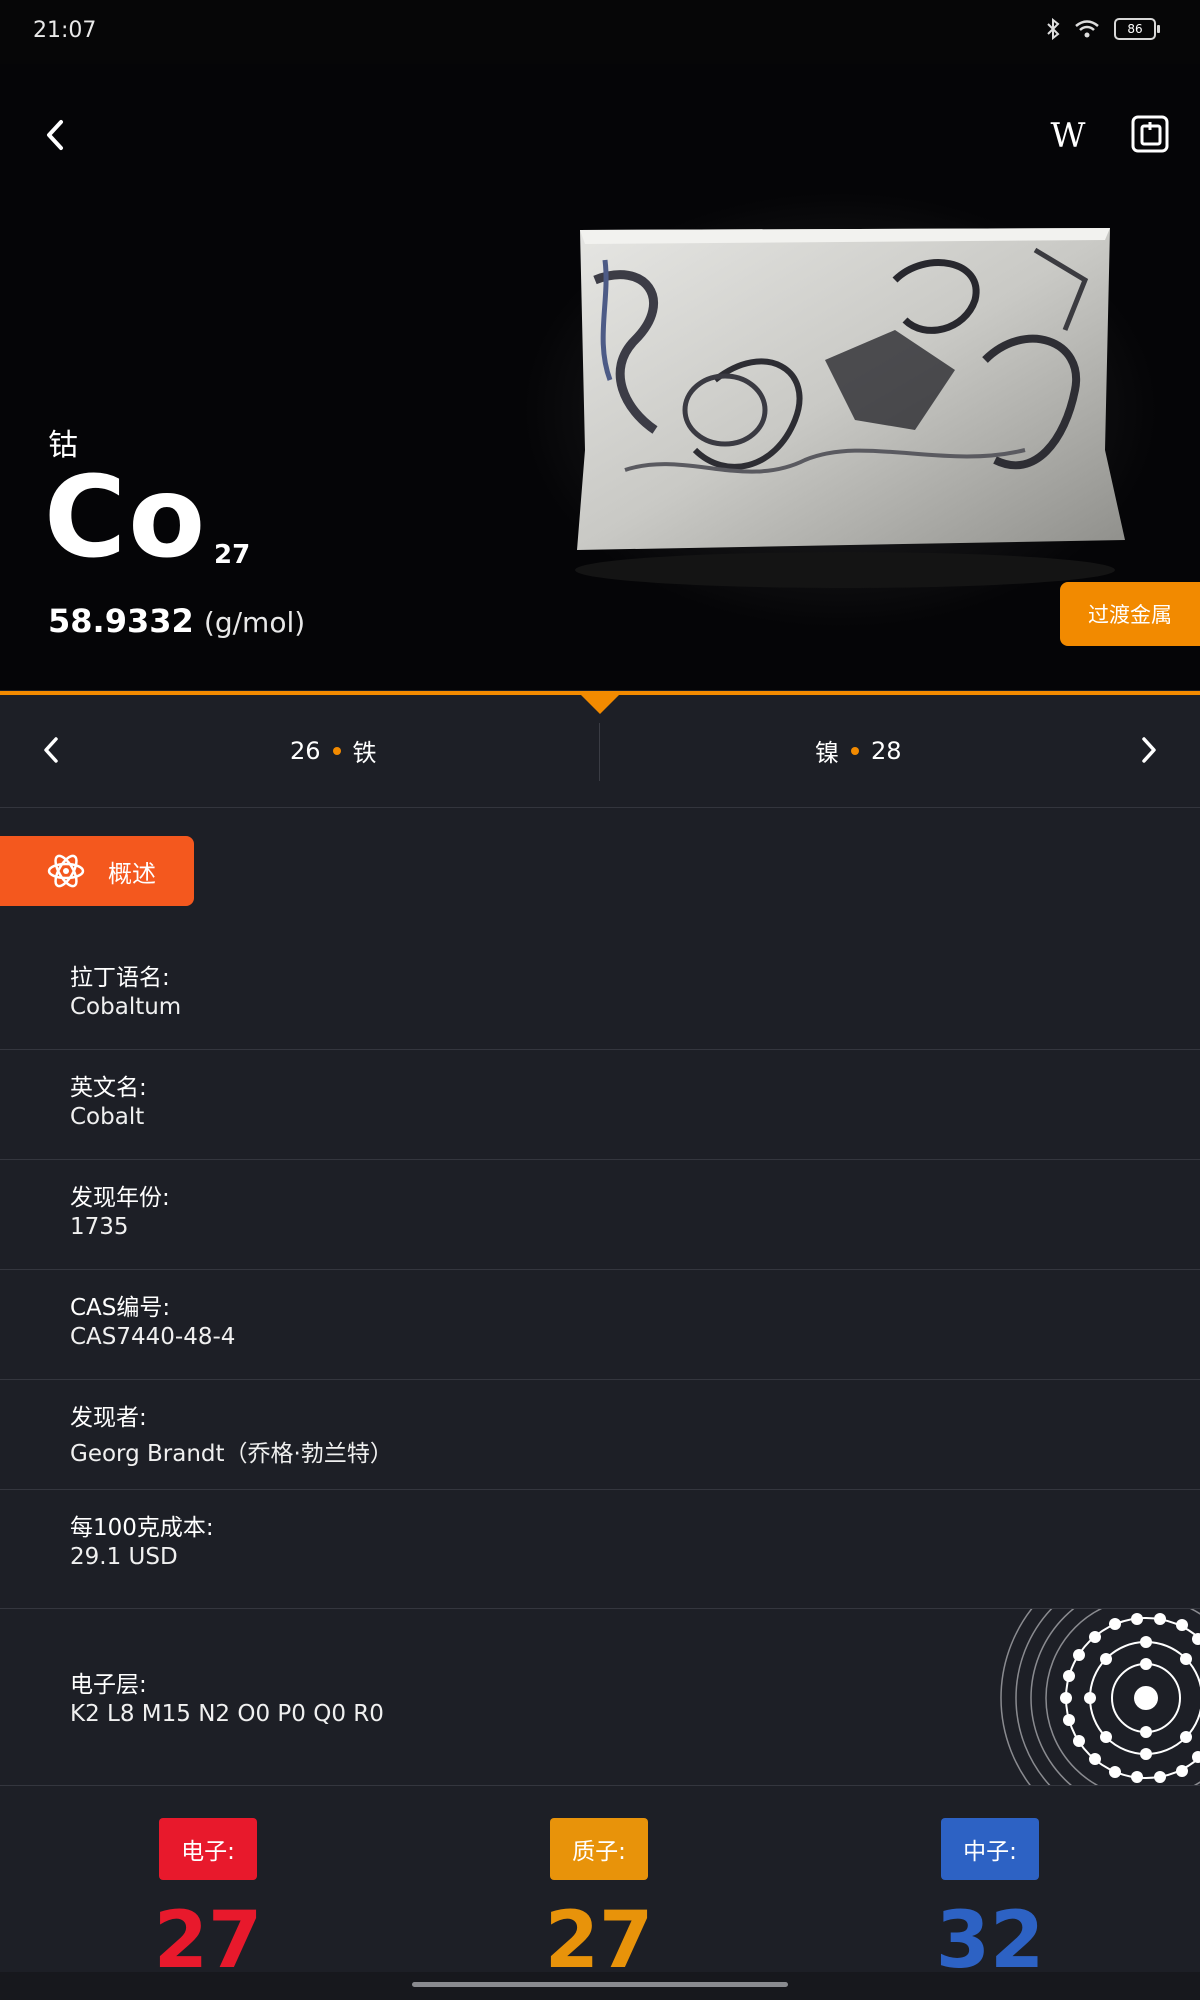 Image resolution: width=1200 pixels, height=2000 pixels. I want to click on electron-shell-value: K2 L8 M15 N2 O0 P0 Q0 R0, so click(227, 1714).